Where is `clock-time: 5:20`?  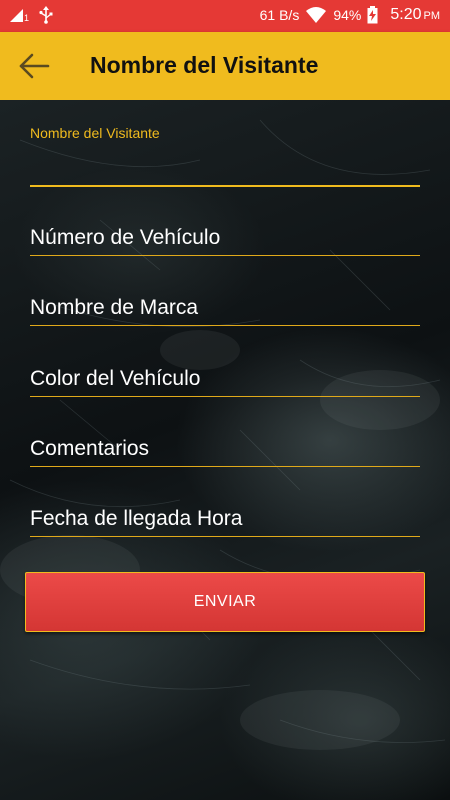 clock-time: 5:20 is located at coordinates (406, 14).